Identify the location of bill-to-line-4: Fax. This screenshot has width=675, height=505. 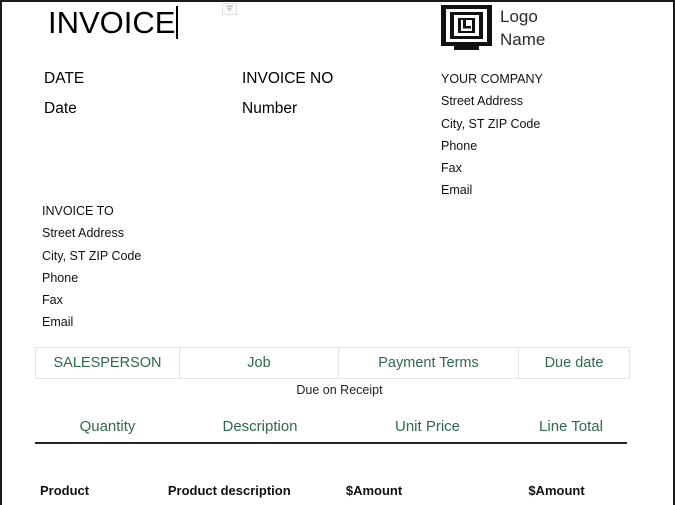
(91, 300).